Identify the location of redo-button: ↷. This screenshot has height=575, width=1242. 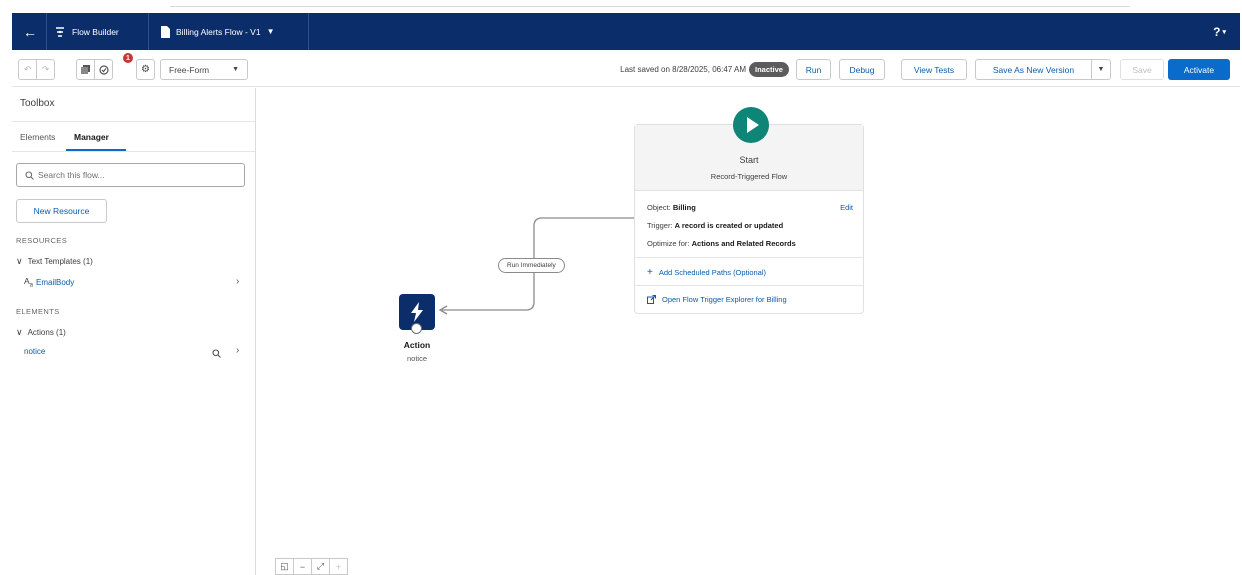
(45, 69).